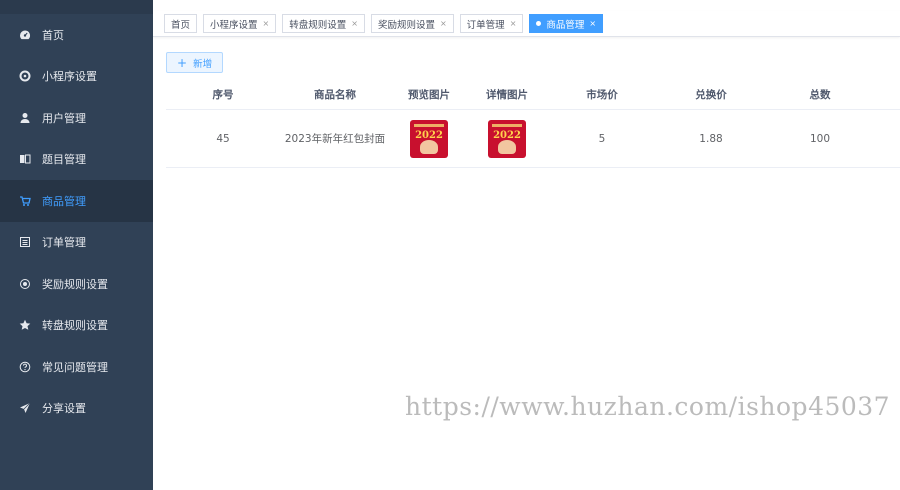  I want to click on tab-label: 首页, so click(181, 25).